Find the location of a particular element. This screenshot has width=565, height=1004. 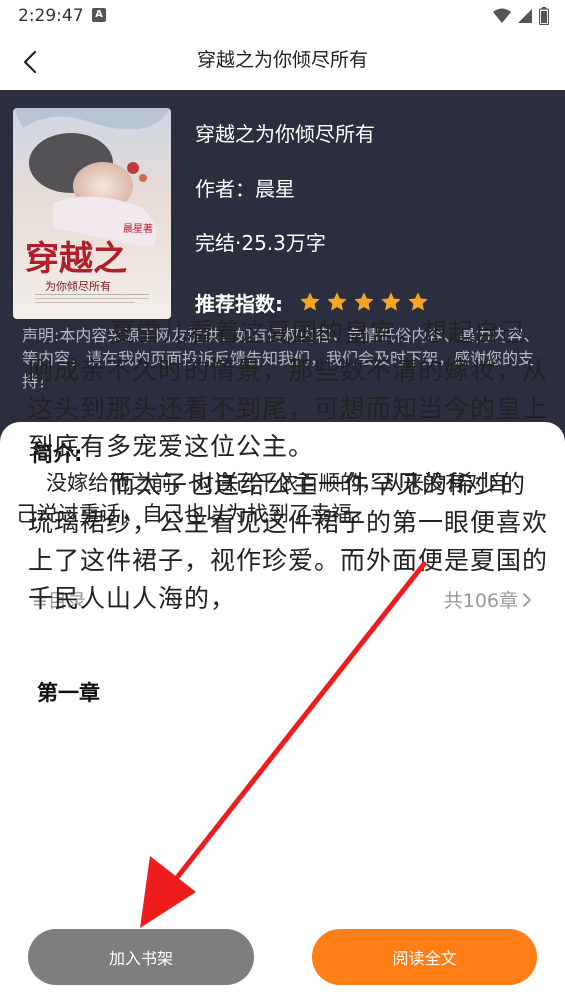

rating-label: 推荐指数: is located at coordinates (239, 303).